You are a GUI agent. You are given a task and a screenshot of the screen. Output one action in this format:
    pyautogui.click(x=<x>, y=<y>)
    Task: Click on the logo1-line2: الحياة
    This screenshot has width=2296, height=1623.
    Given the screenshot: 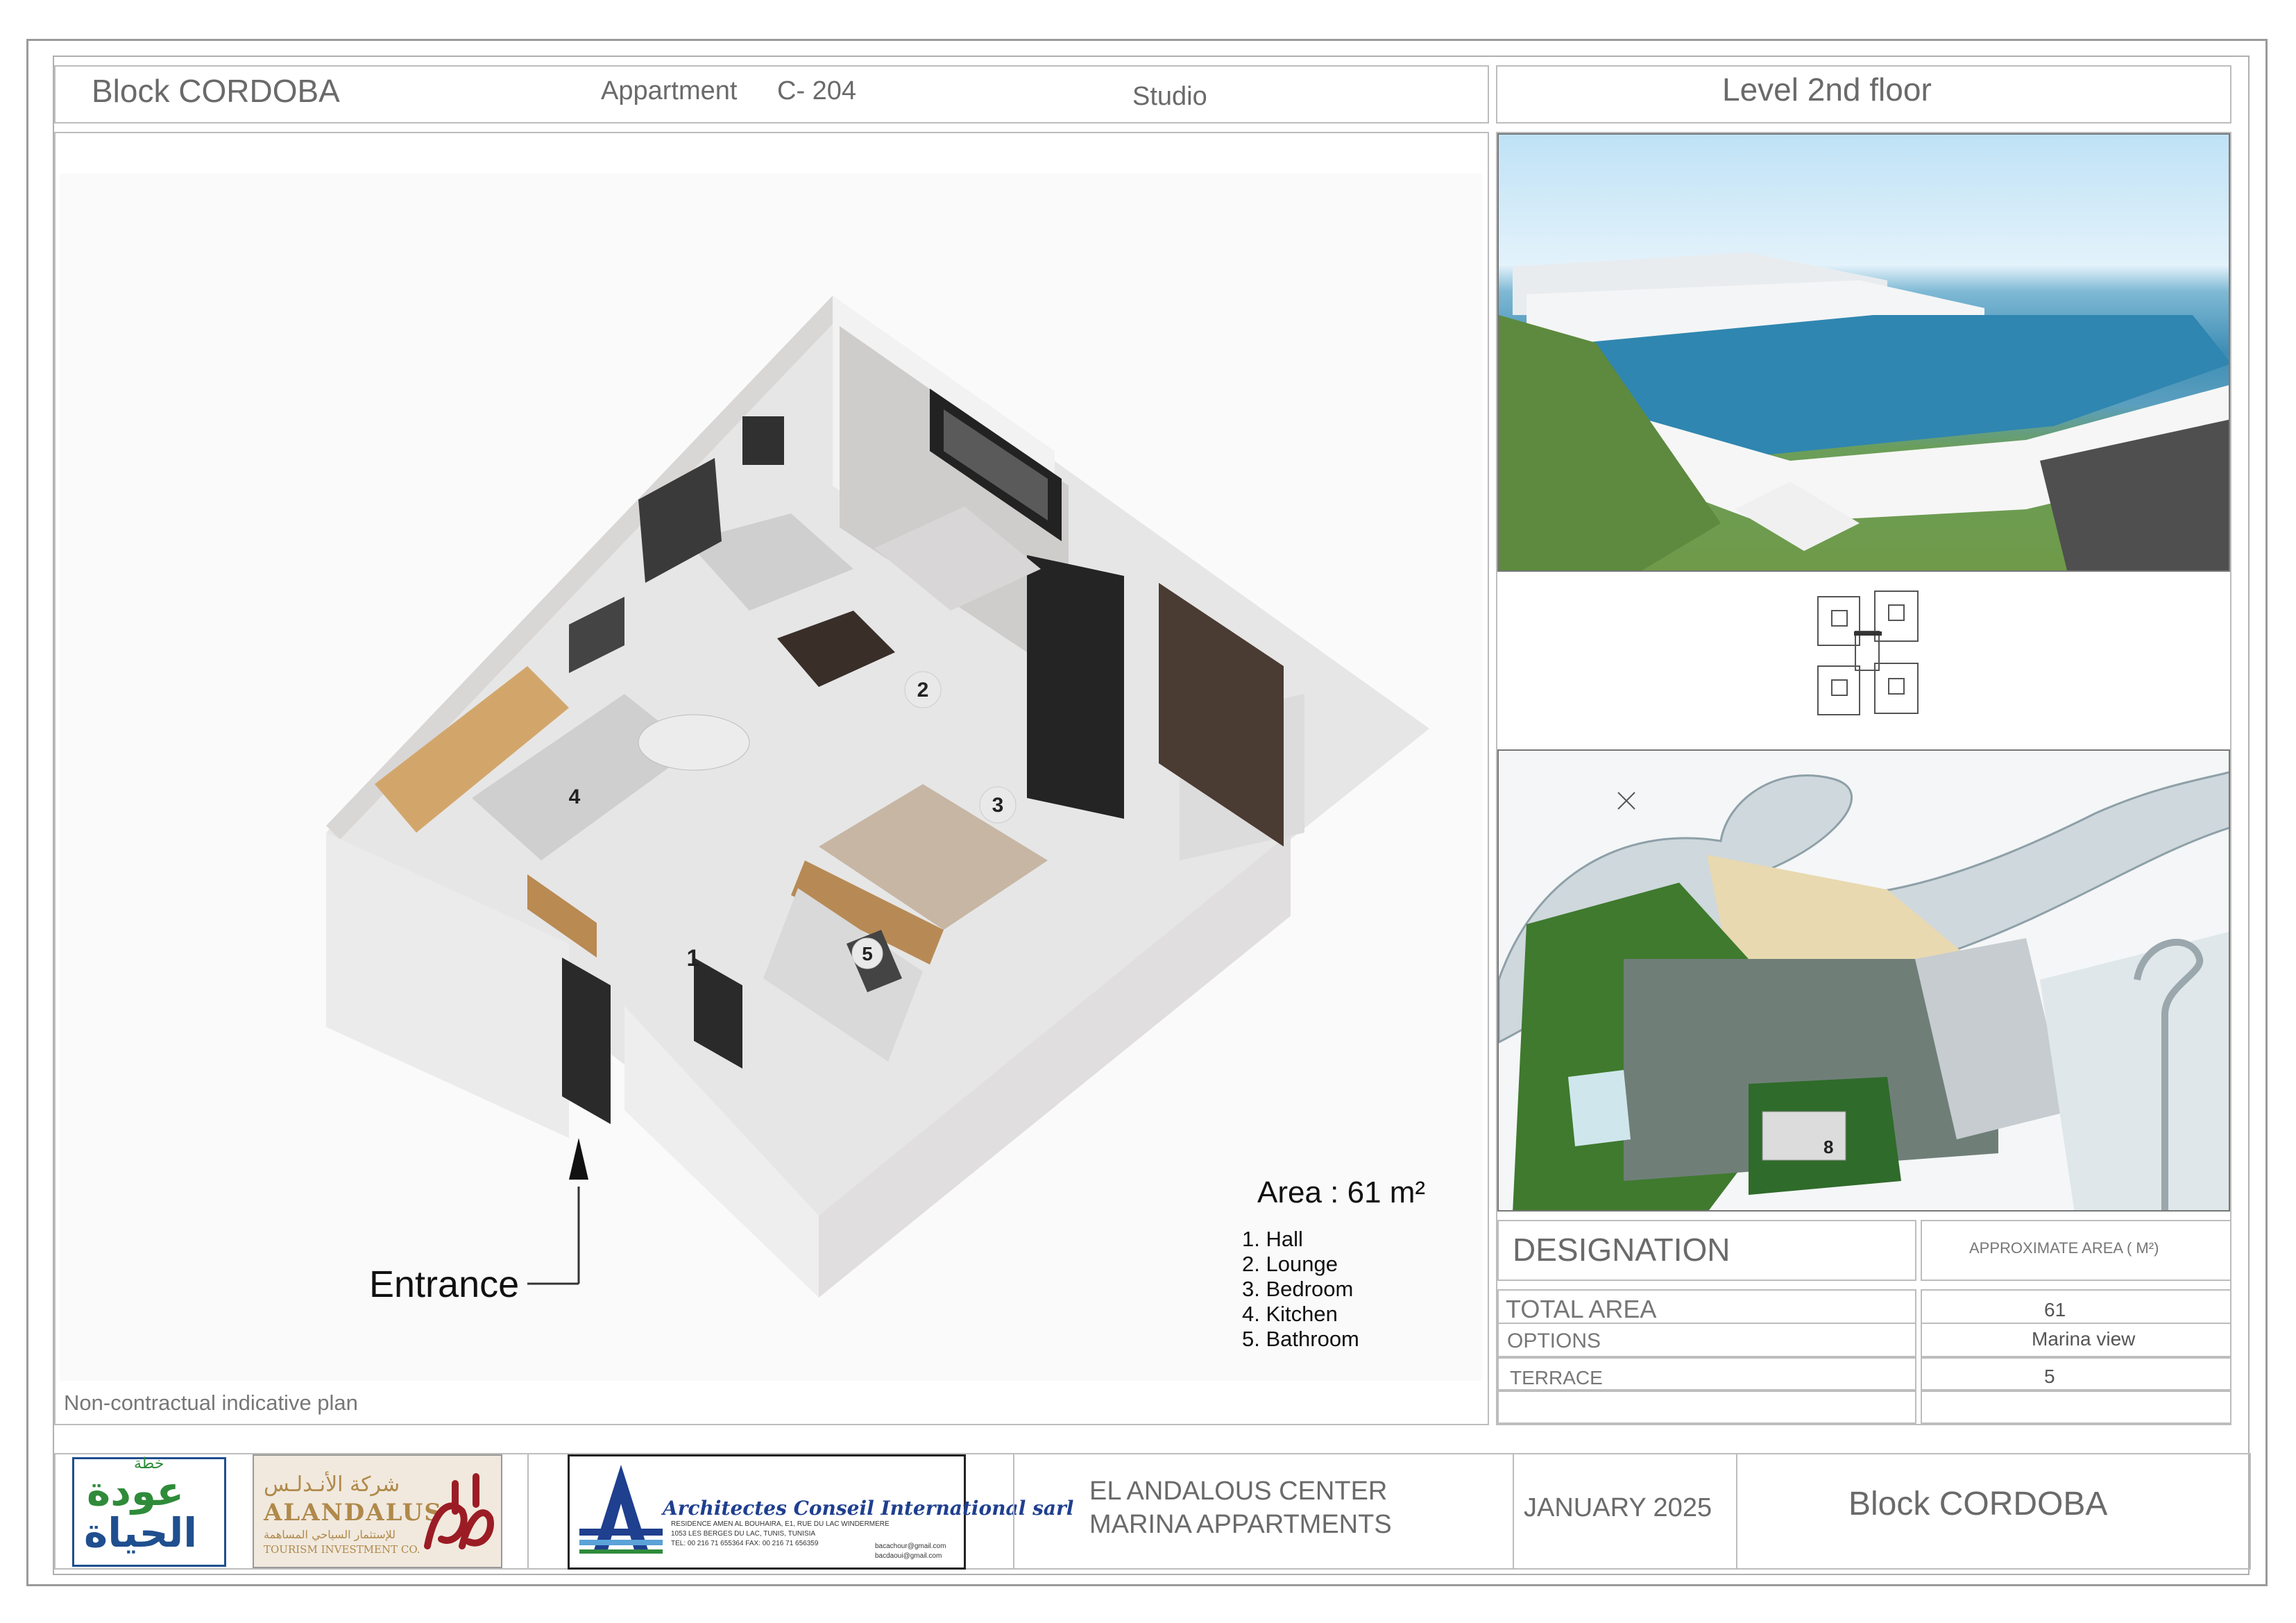 What is the action you would take?
    pyautogui.click(x=141, y=1533)
    